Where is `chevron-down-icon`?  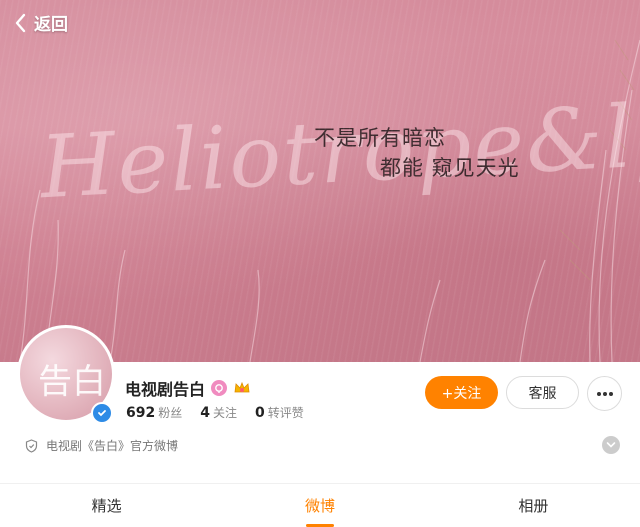
chevron-down-icon is located at coordinates (611, 445).